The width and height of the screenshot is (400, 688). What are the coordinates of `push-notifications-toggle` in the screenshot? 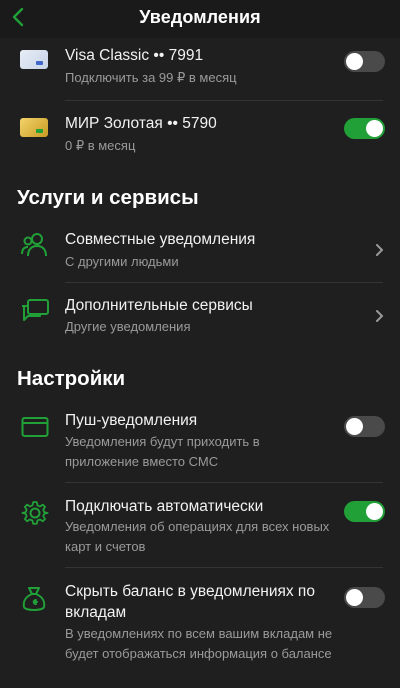 It's located at (364, 426).